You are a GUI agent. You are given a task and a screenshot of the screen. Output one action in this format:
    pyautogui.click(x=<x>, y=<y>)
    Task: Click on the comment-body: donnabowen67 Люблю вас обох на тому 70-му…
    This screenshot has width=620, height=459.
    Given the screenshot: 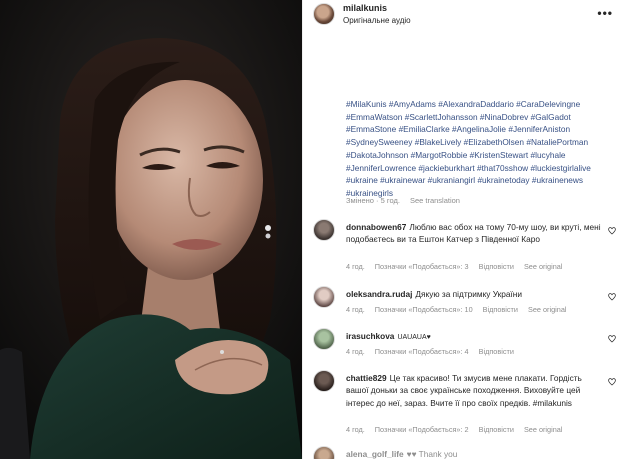 What is the action you would take?
    pyautogui.click(x=473, y=233)
    